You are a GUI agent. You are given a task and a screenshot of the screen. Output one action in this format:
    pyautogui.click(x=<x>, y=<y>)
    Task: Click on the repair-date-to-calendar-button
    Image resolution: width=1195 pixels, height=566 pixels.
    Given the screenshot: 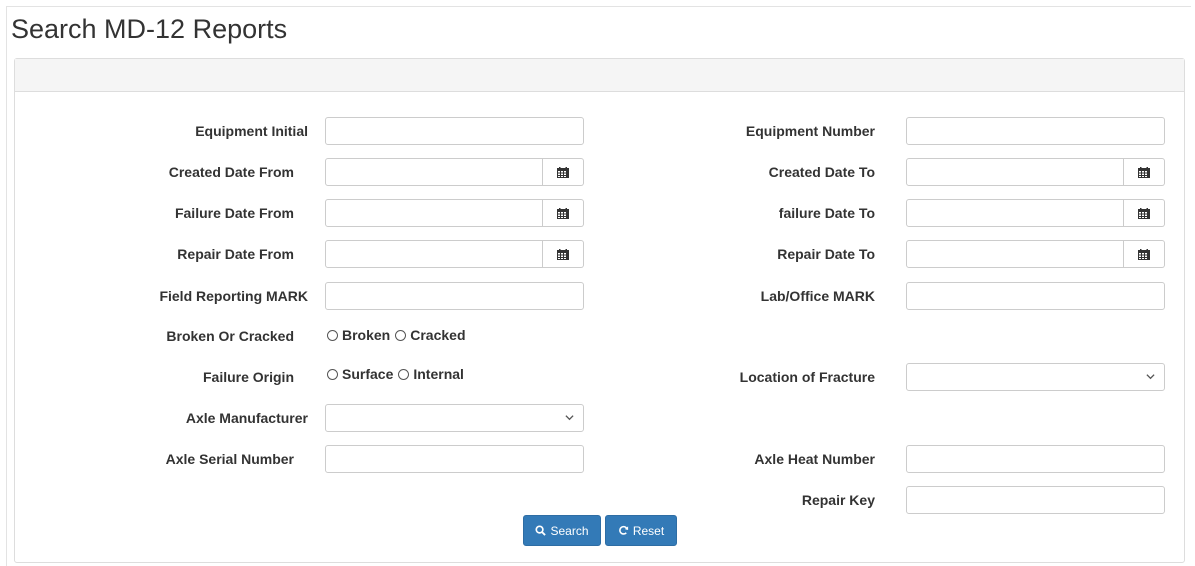 What is the action you would take?
    pyautogui.click(x=1144, y=254)
    